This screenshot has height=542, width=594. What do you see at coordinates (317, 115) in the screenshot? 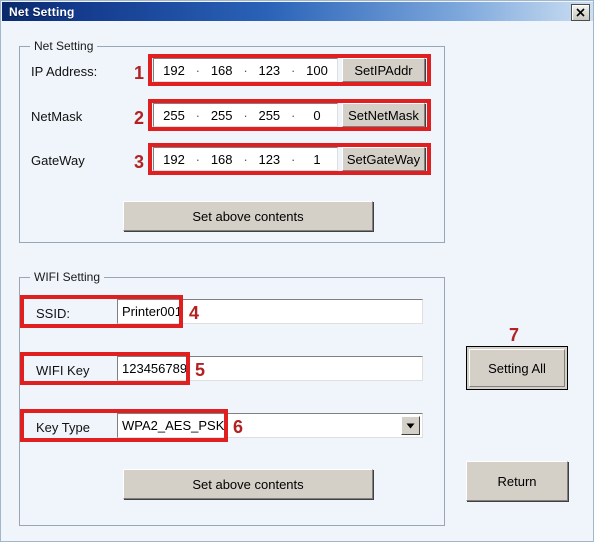
I see `netmask-octet-4: 0` at bounding box center [317, 115].